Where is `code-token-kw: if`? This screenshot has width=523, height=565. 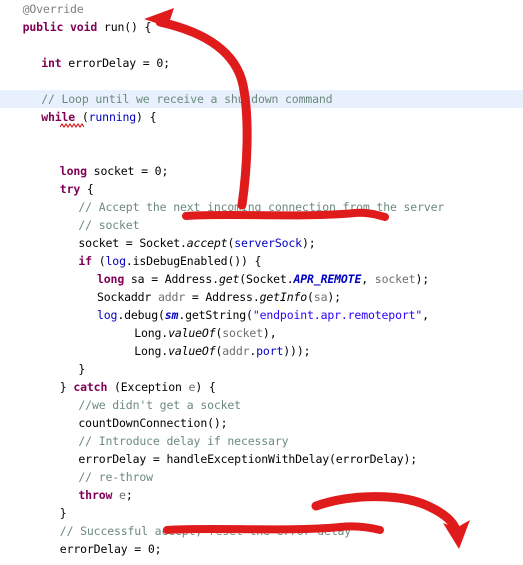 code-token-kw: if is located at coordinates (85, 261).